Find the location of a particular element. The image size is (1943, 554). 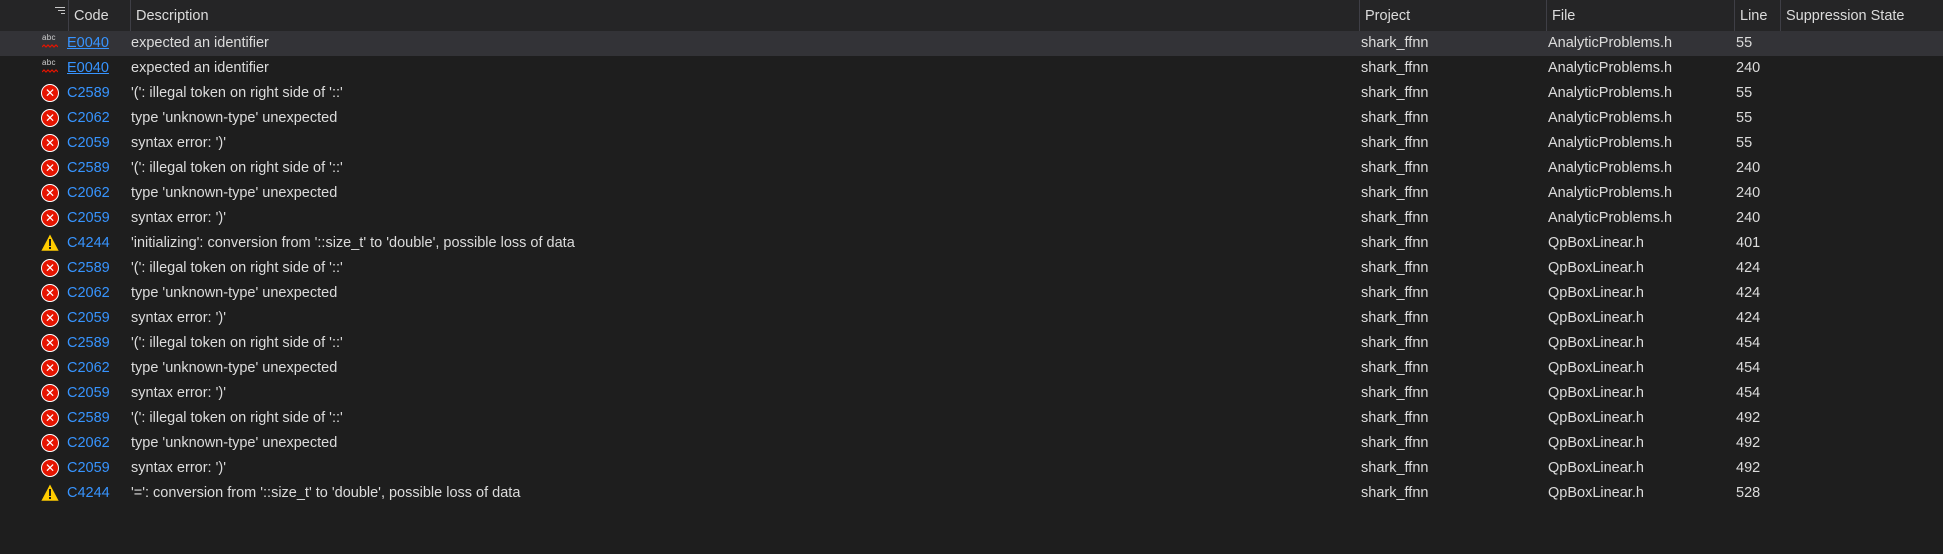

header-file: File is located at coordinates (1640, 15).